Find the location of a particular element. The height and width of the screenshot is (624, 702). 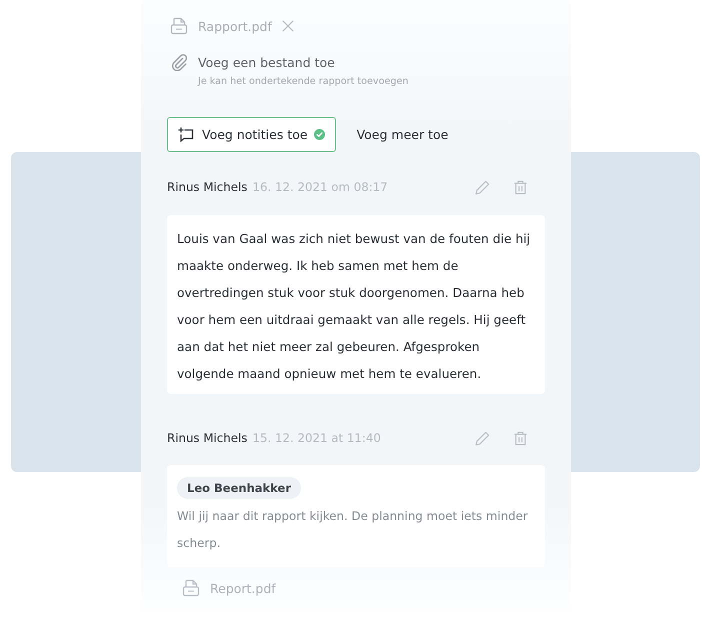

comment-add-icon is located at coordinates (186, 134).